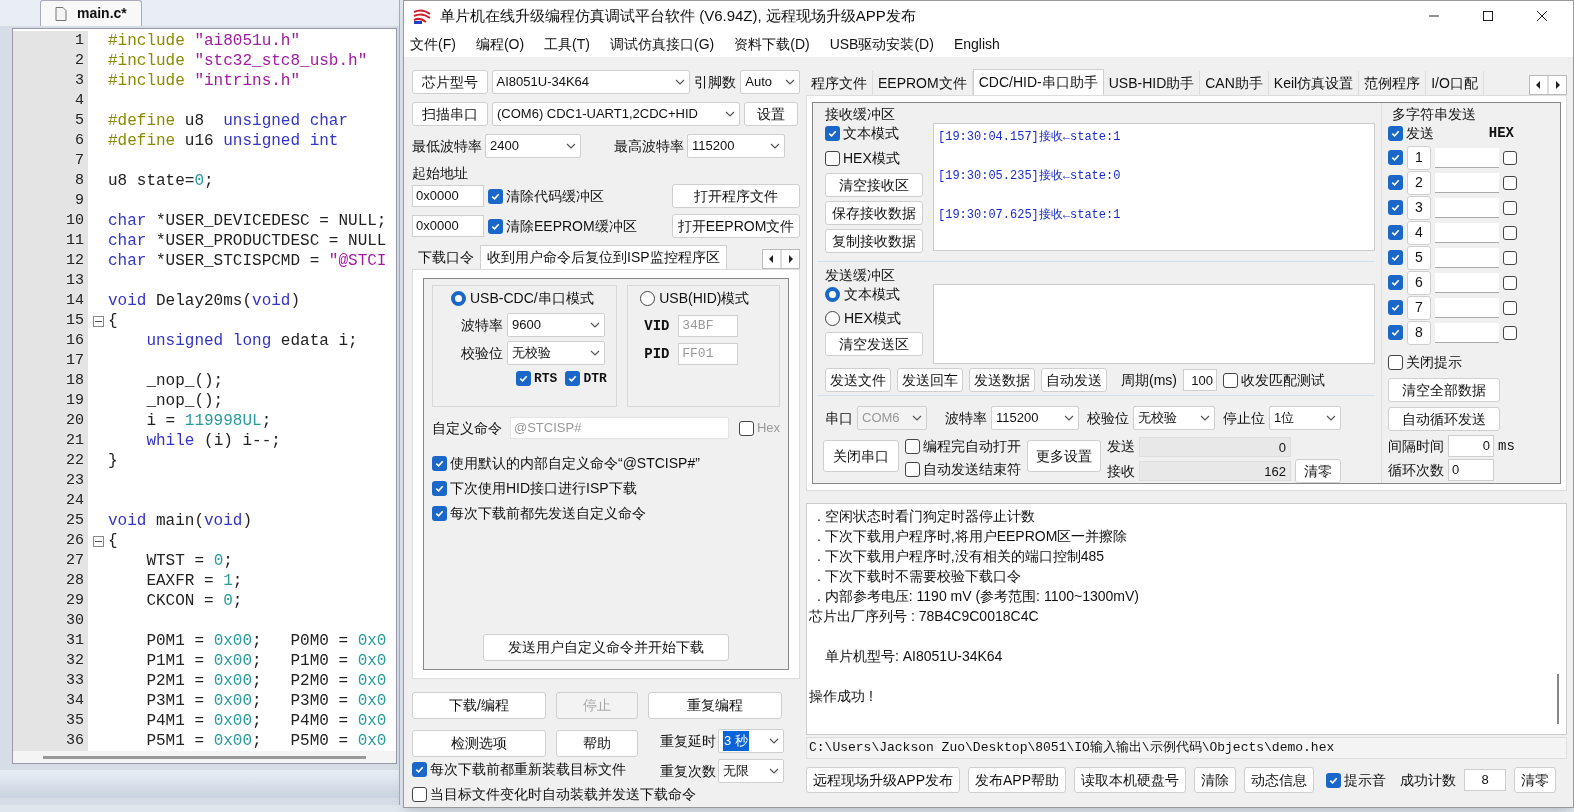 The height and width of the screenshot is (812, 1574). Describe the element at coordinates (1038, 82) in the screenshot. I see `tab: CDC/HID-串口助手` at that location.